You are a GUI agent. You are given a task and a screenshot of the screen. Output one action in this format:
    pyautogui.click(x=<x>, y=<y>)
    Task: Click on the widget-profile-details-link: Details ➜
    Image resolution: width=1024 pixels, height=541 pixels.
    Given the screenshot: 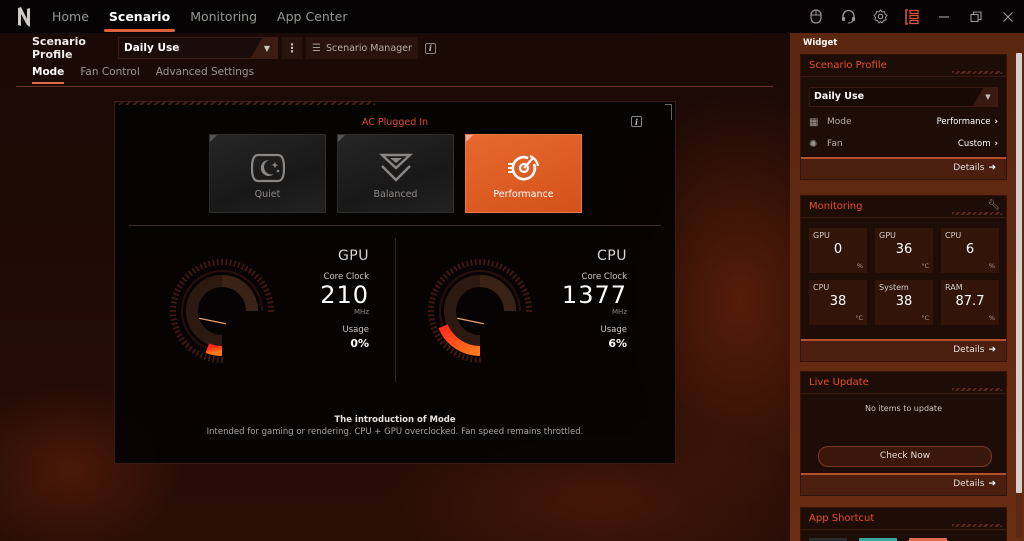 What is the action you would take?
    pyautogui.click(x=903, y=168)
    